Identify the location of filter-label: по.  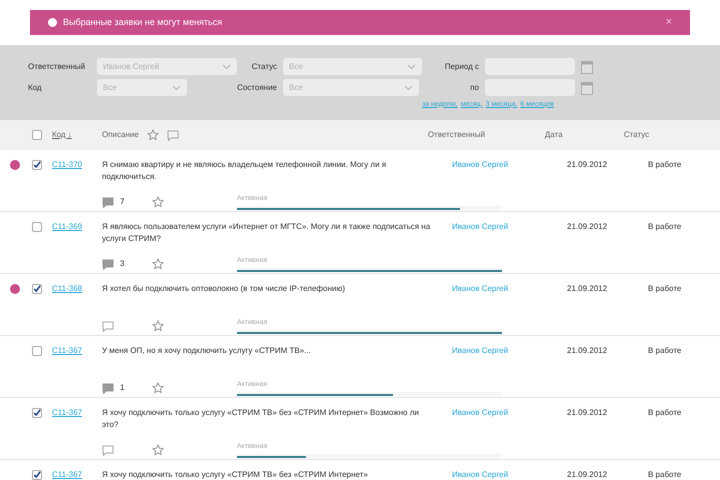
(474, 88).